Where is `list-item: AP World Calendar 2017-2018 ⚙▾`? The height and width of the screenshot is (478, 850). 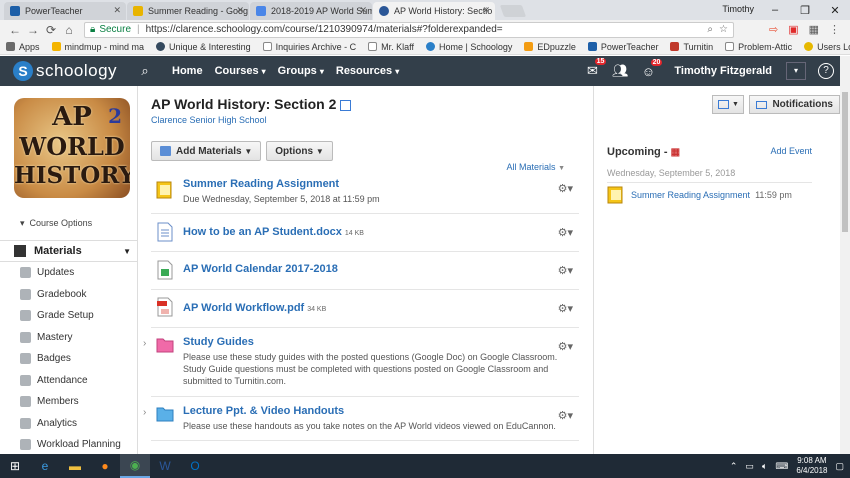
list-item: AP World Calendar 2017-2018 ⚙▾ is located at coordinates (365, 271).